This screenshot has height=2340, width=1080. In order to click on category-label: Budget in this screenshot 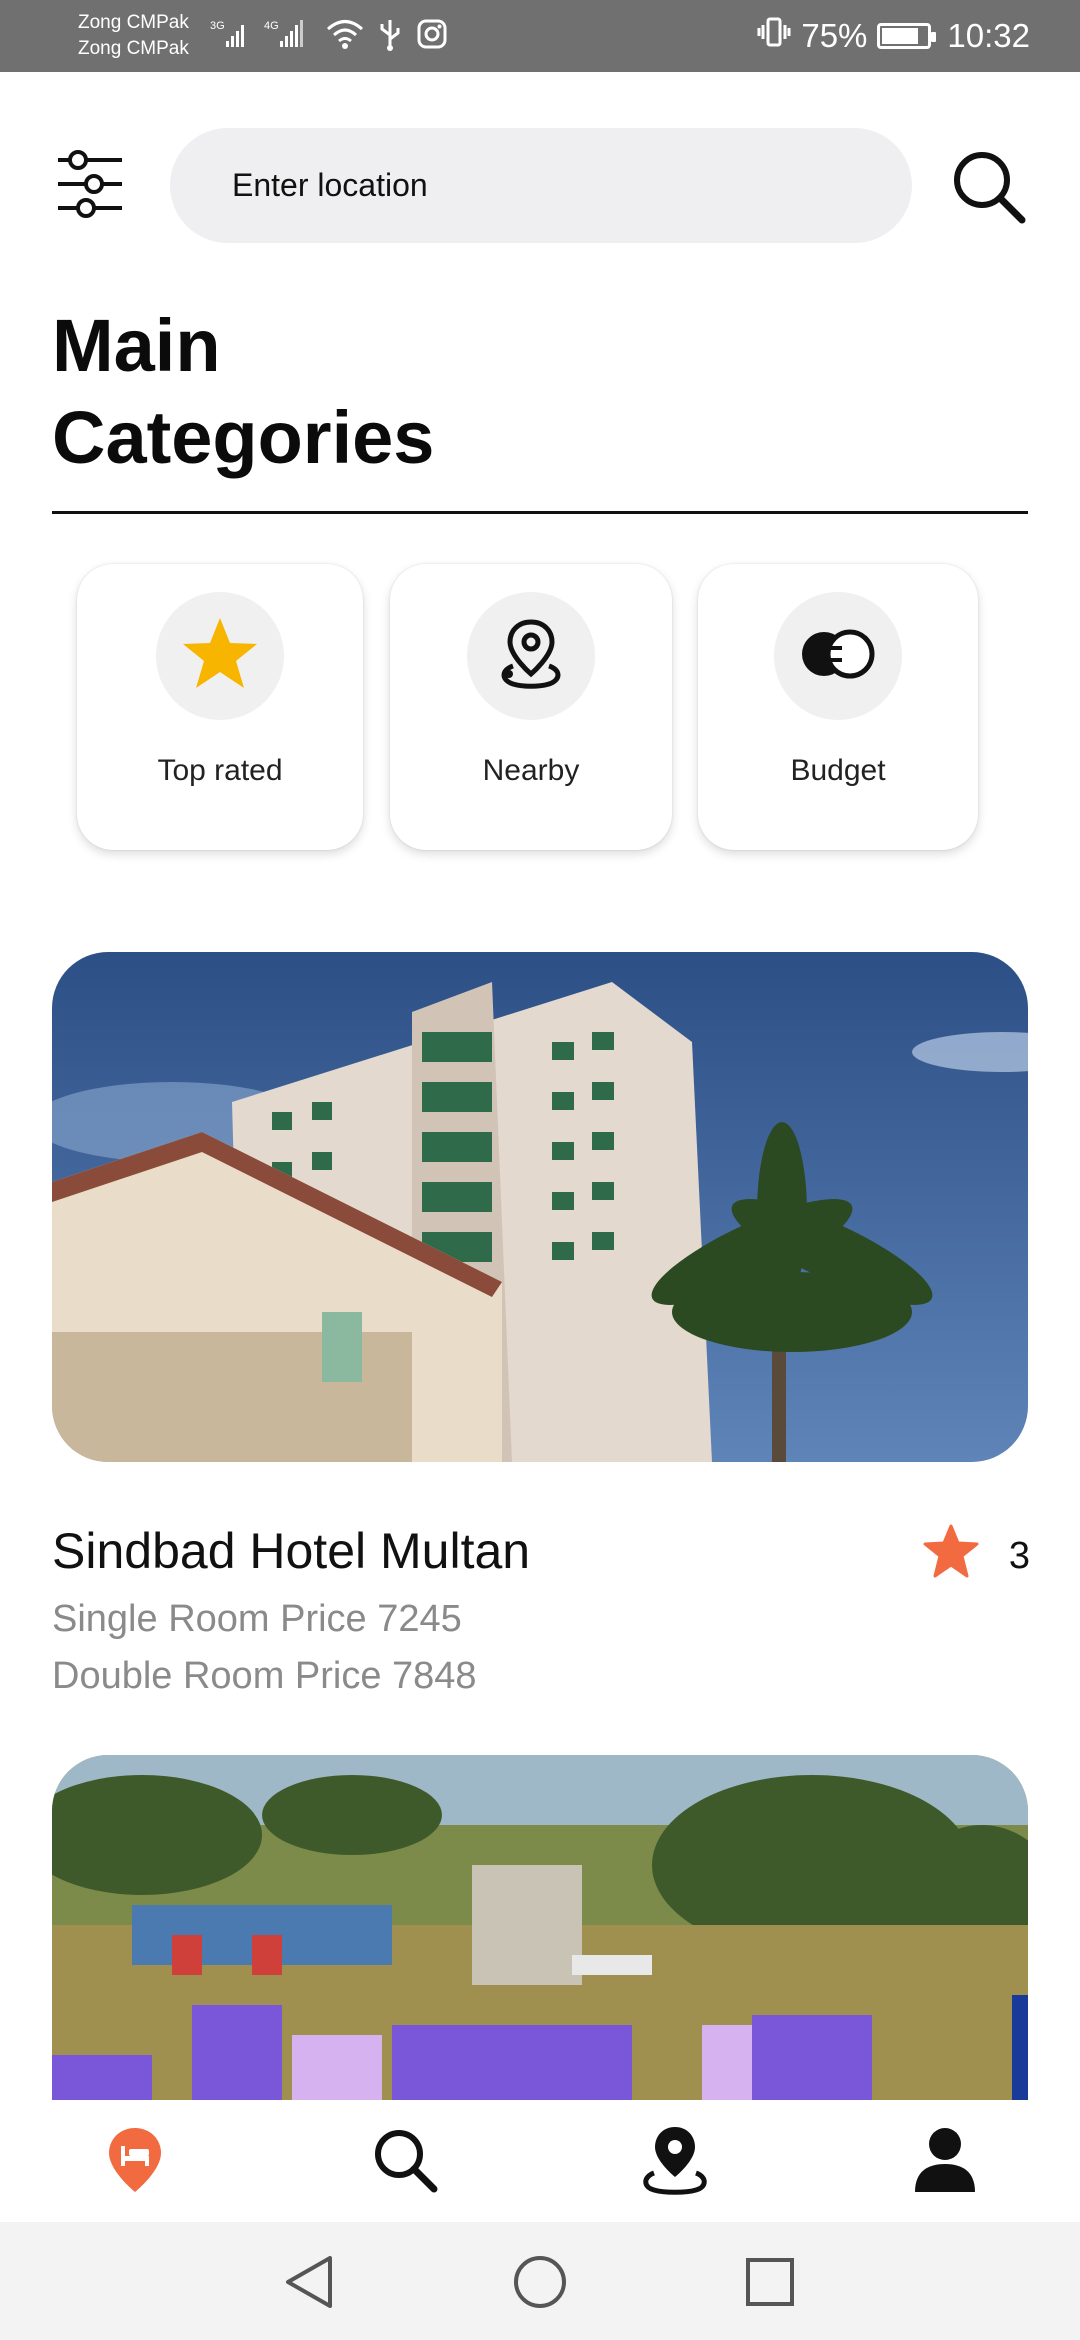, I will do `click(838, 770)`.